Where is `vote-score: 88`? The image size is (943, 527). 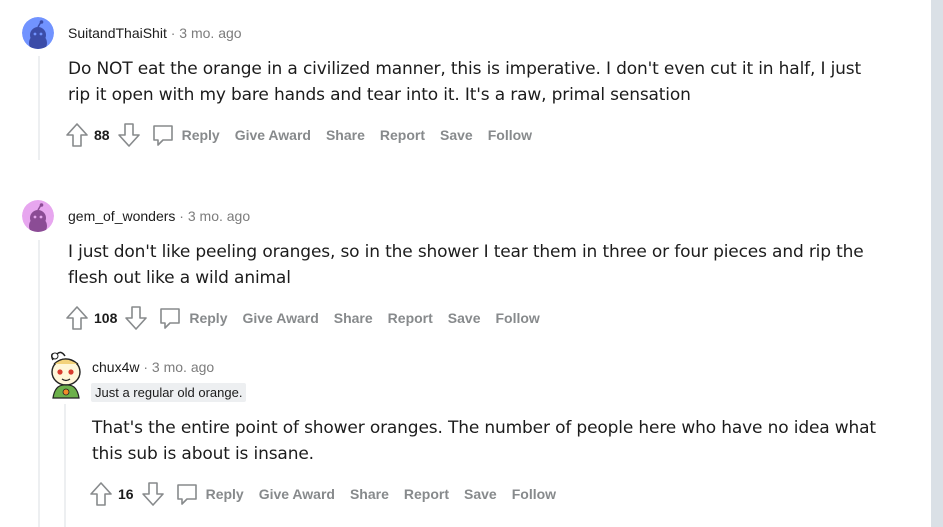
vote-score: 88 is located at coordinates (102, 135).